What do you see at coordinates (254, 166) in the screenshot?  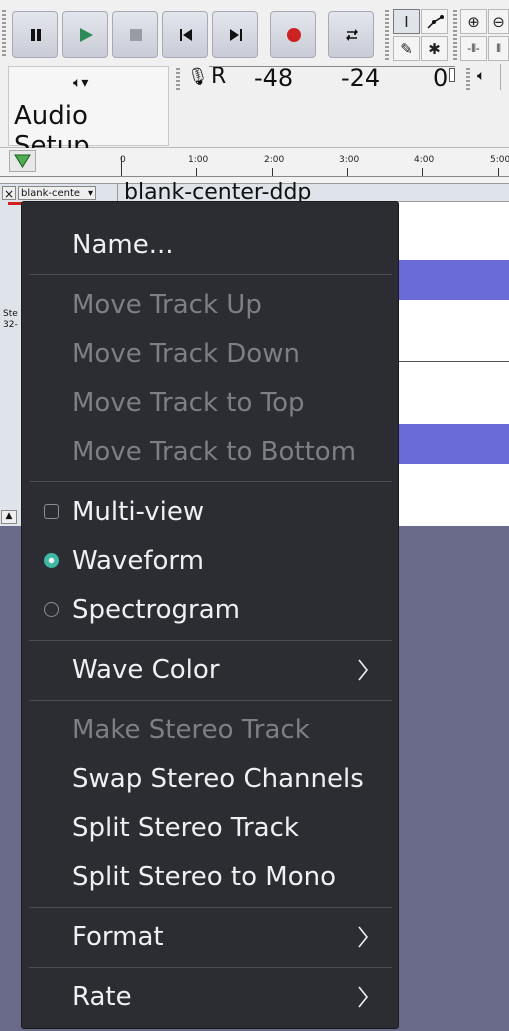 I see `timeline-ruler: 0 1:00 2:00 3:00 4:00 5:00` at bounding box center [254, 166].